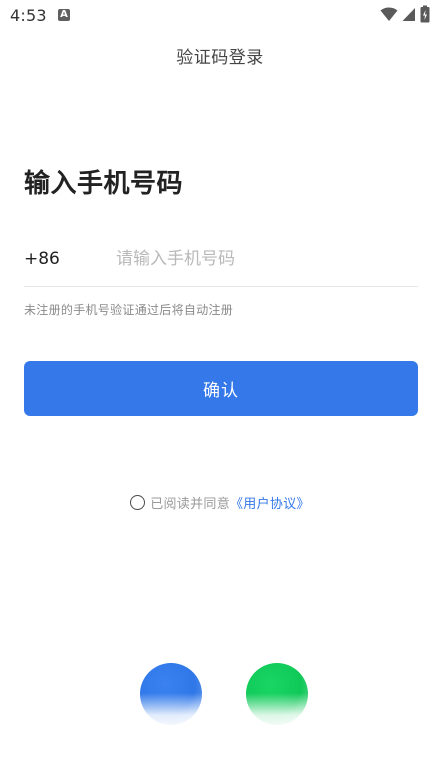  What do you see at coordinates (190, 504) in the screenshot?
I see `agreement-text: 已阅读并同意` at bounding box center [190, 504].